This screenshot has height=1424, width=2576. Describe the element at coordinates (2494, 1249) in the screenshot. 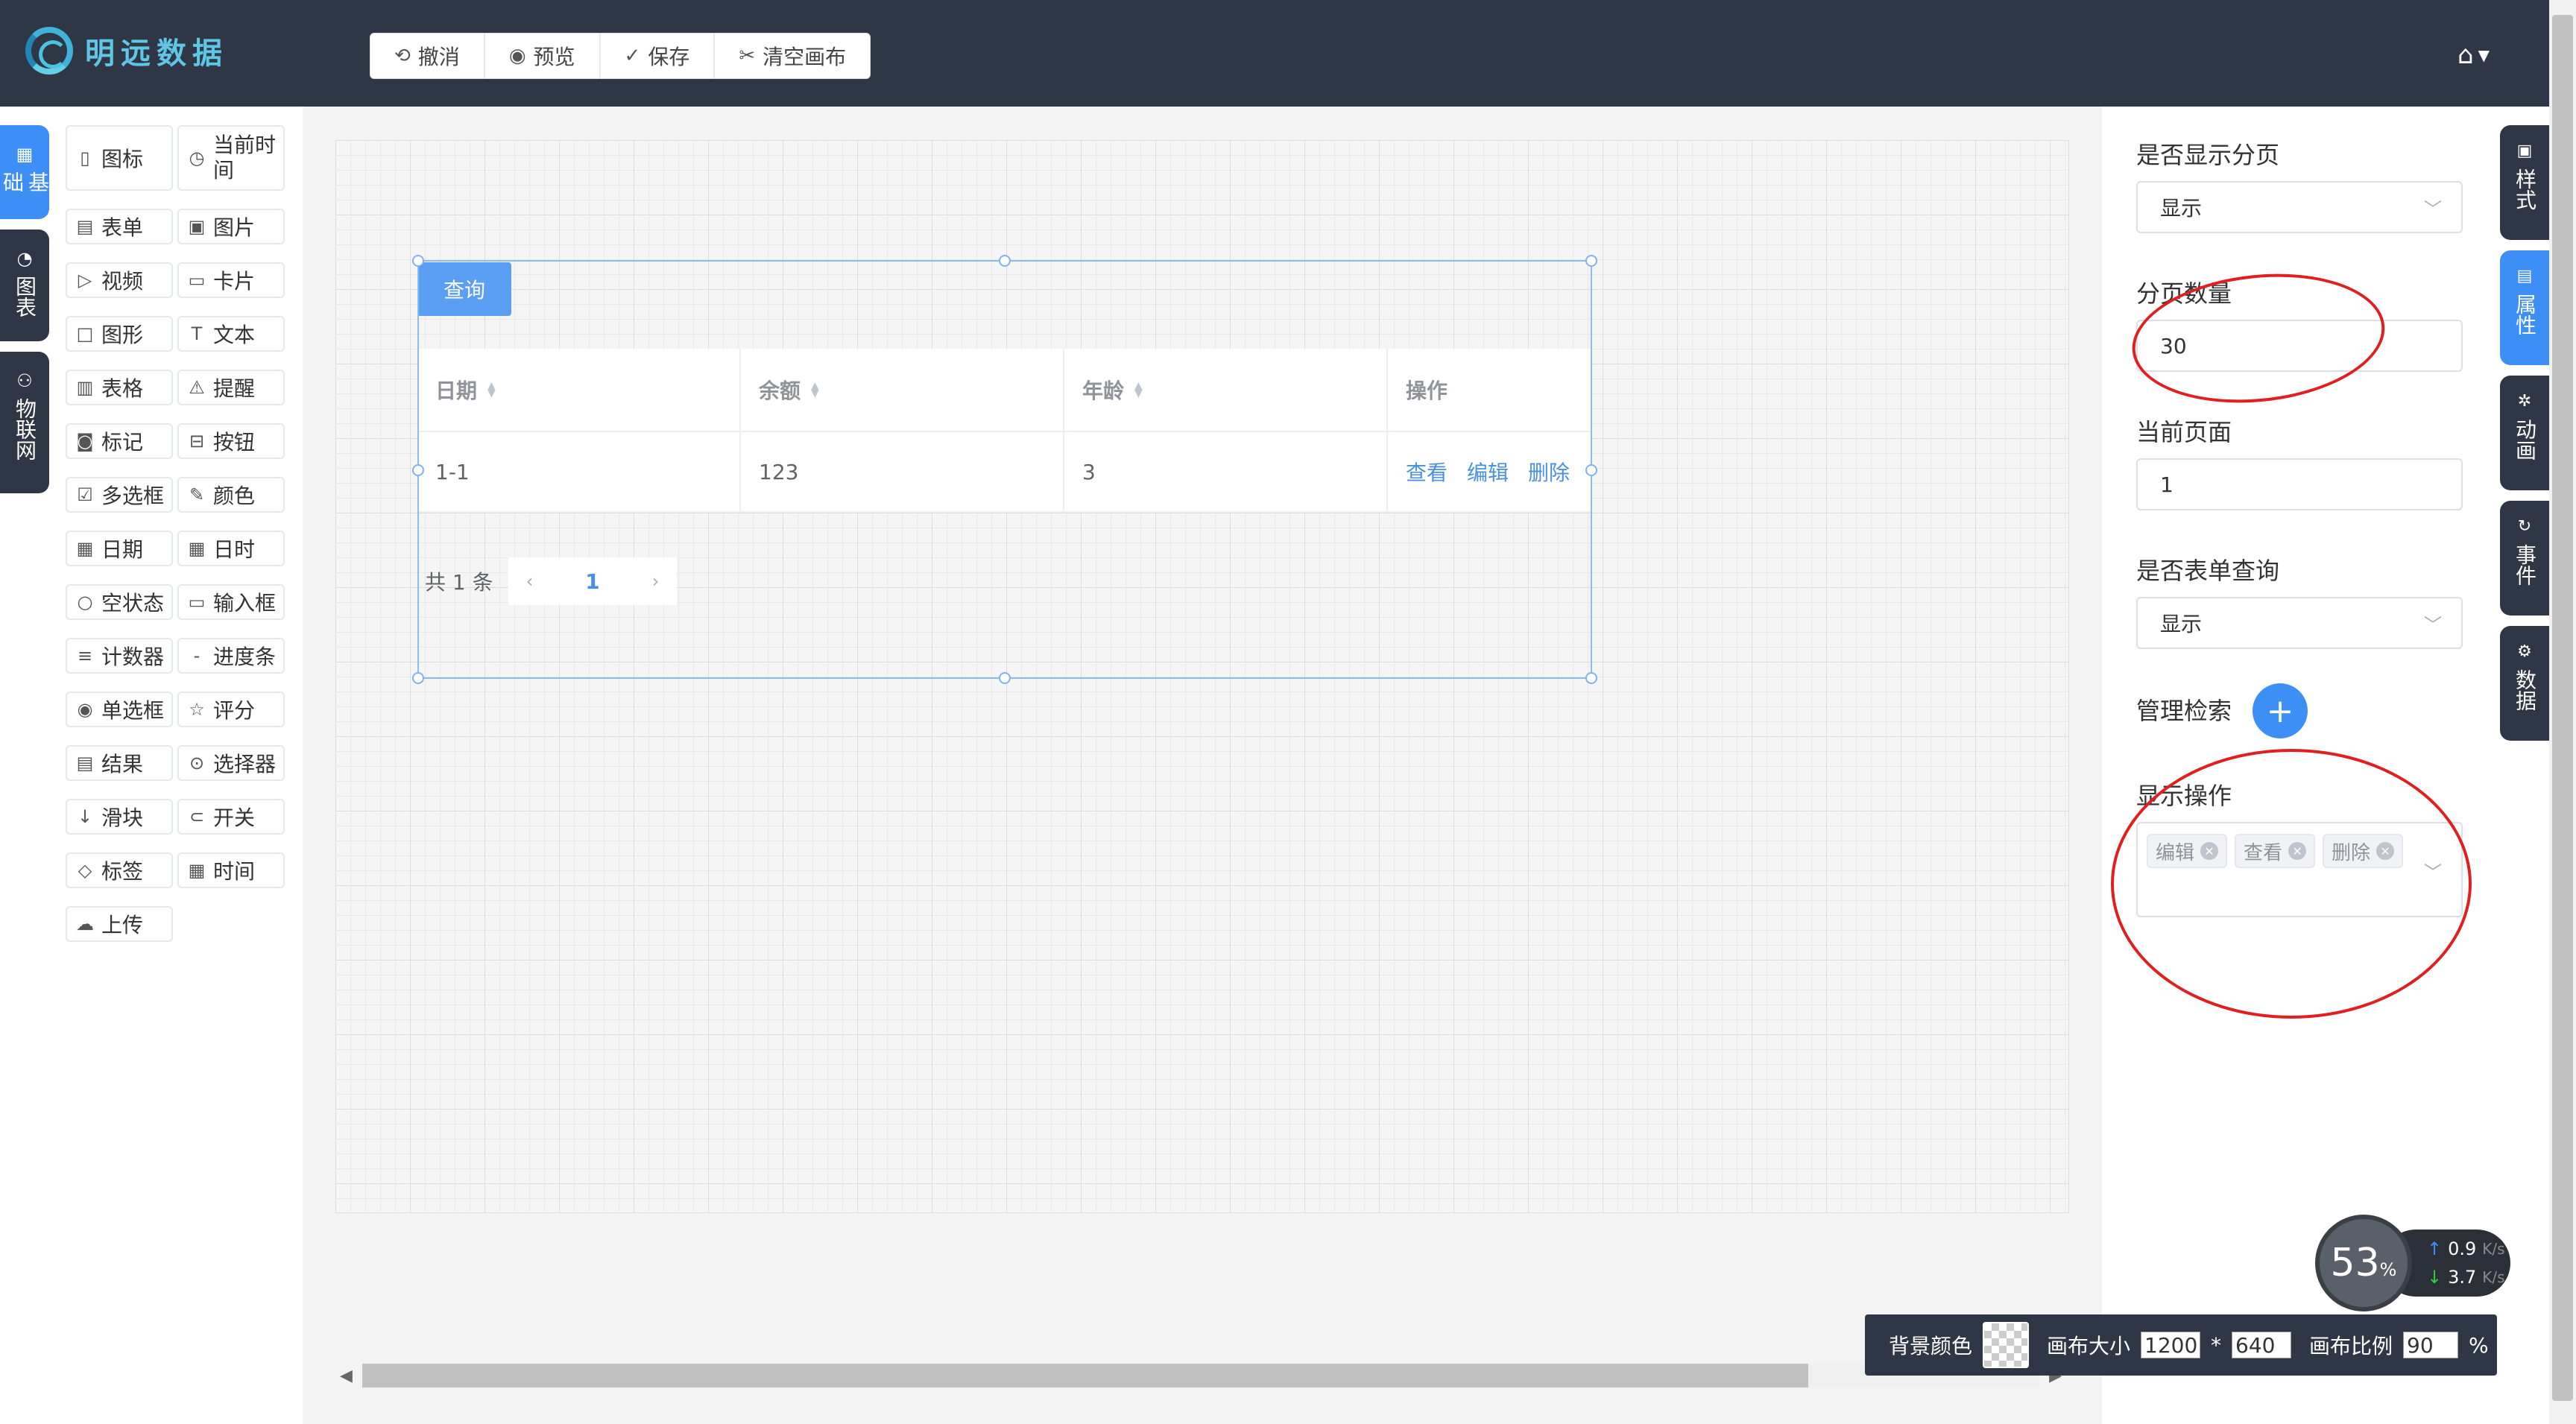

I see `upload-unit: K/s` at that location.